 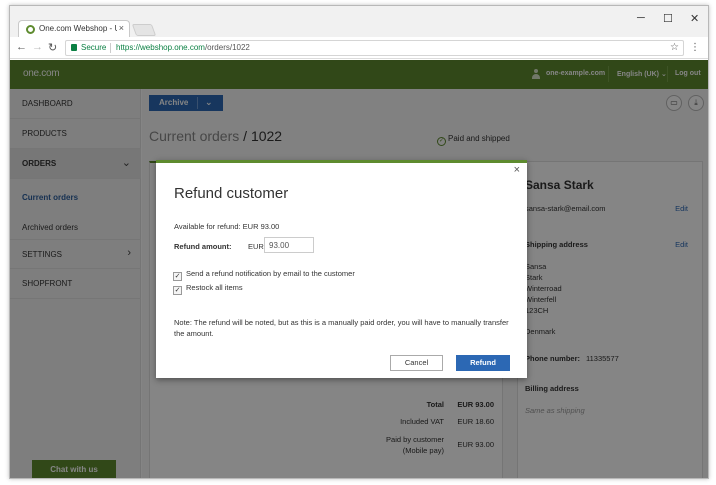 What do you see at coordinates (177, 276) in the screenshot?
I see `notify-checkbox: ✓` at bounding box center [177, 276].